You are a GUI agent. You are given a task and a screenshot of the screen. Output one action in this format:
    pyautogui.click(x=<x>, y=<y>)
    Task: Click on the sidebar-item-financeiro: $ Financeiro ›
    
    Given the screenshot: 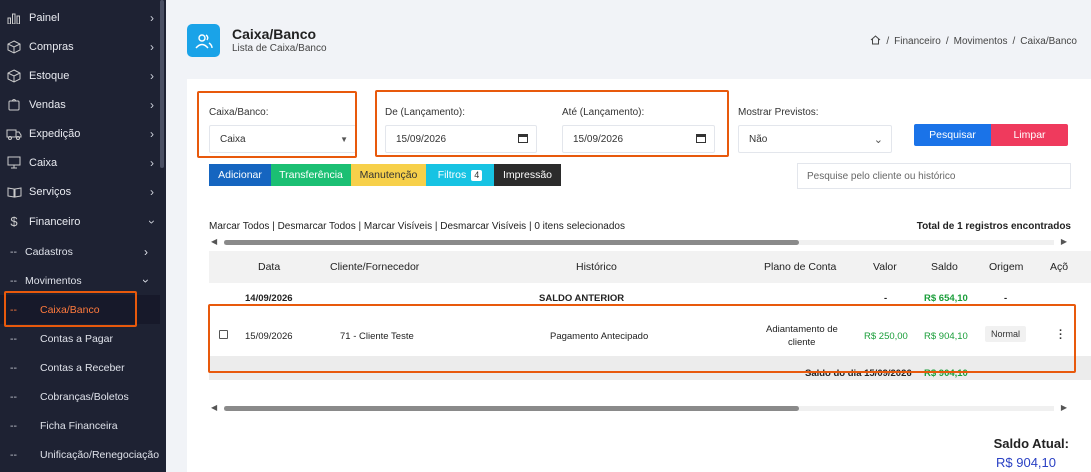 What is the action you would take?
    pyautogui.click(x=80, y=221)
    